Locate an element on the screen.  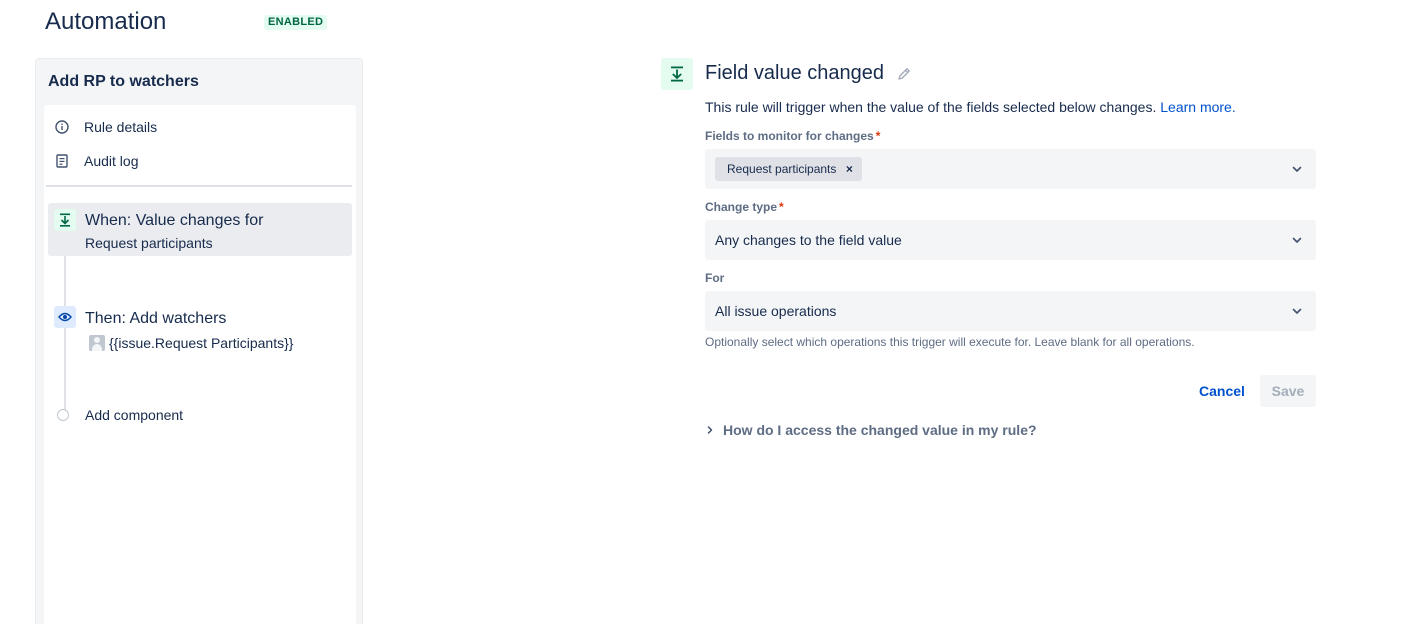
add-component-button: Add component is located at coordinates (118, 415).